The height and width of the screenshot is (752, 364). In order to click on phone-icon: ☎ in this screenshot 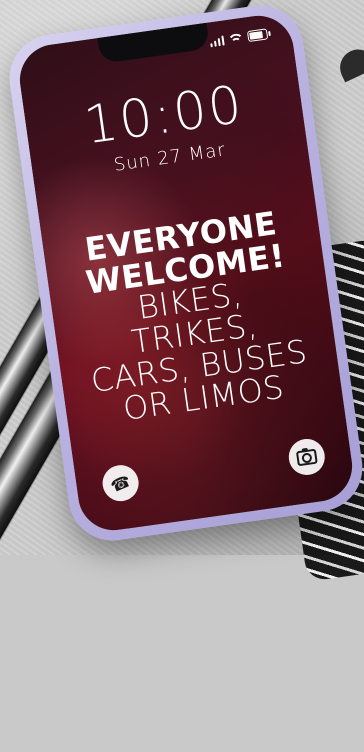, I will do `click(120, 483)`.